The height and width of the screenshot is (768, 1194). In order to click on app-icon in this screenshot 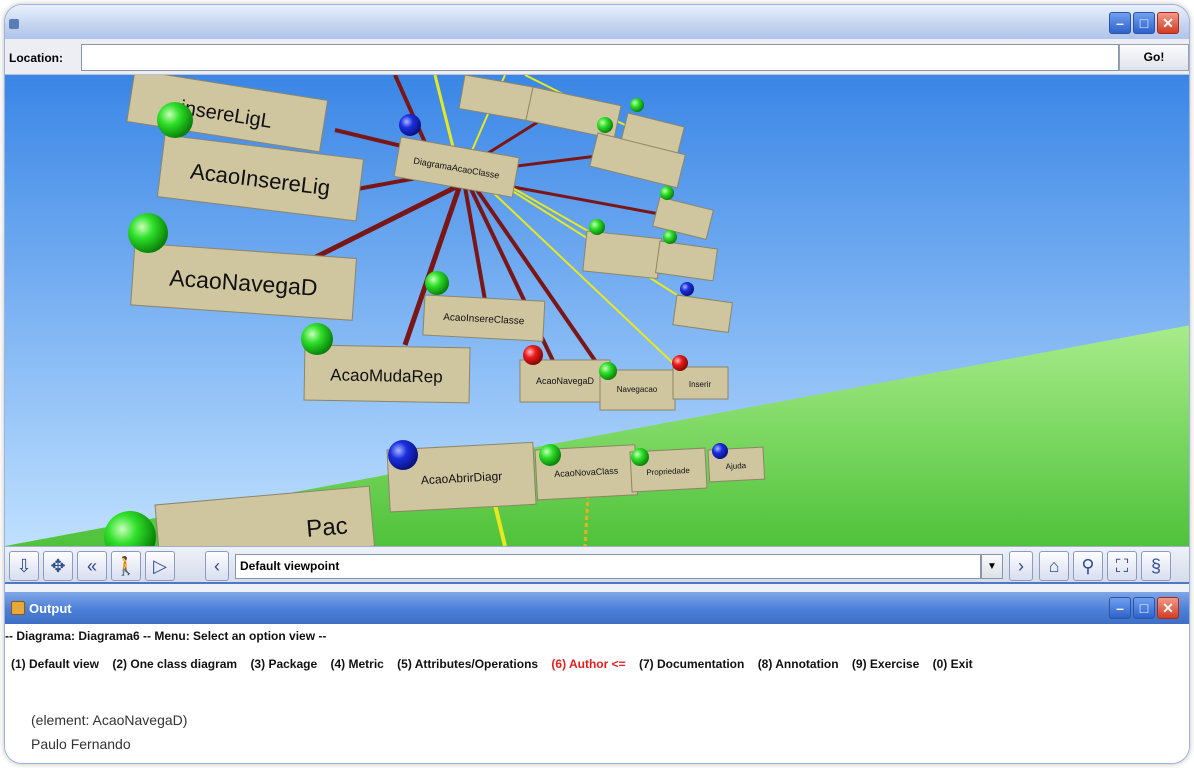, I will do `click(14, 24)`.